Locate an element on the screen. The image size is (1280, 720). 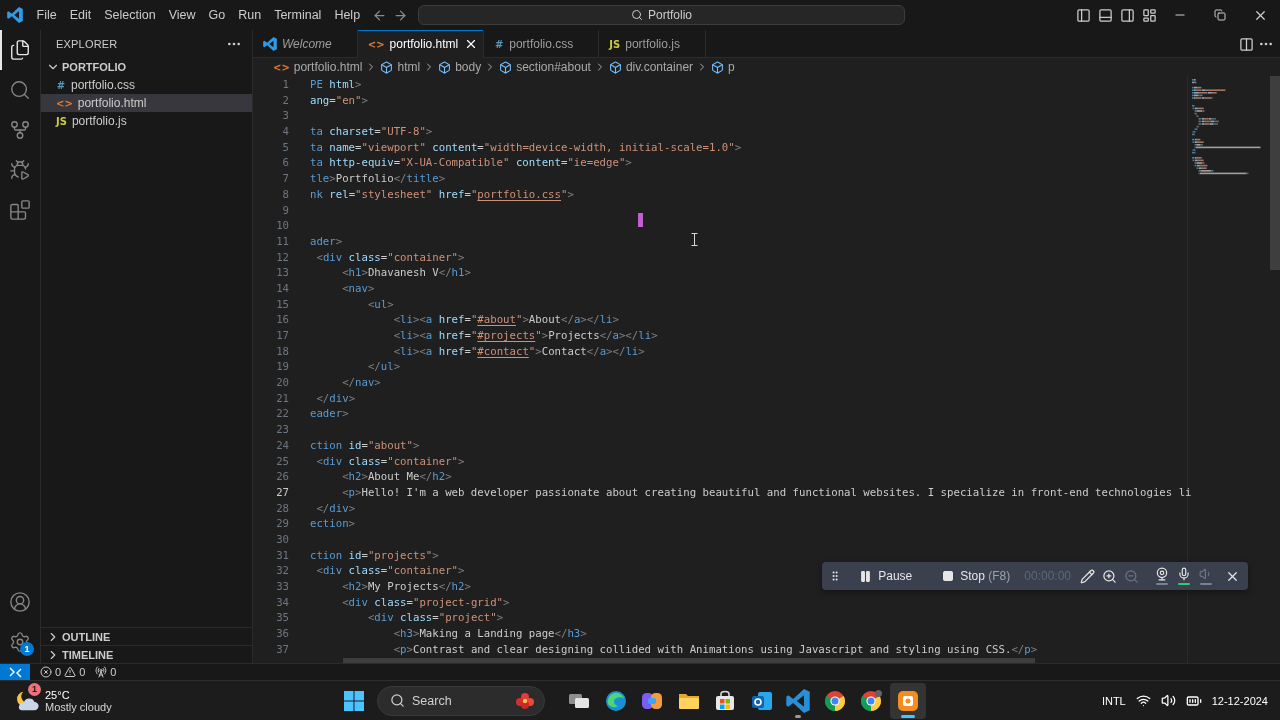
stop-button: Stop (F8) is located at coordinates (976, 576).